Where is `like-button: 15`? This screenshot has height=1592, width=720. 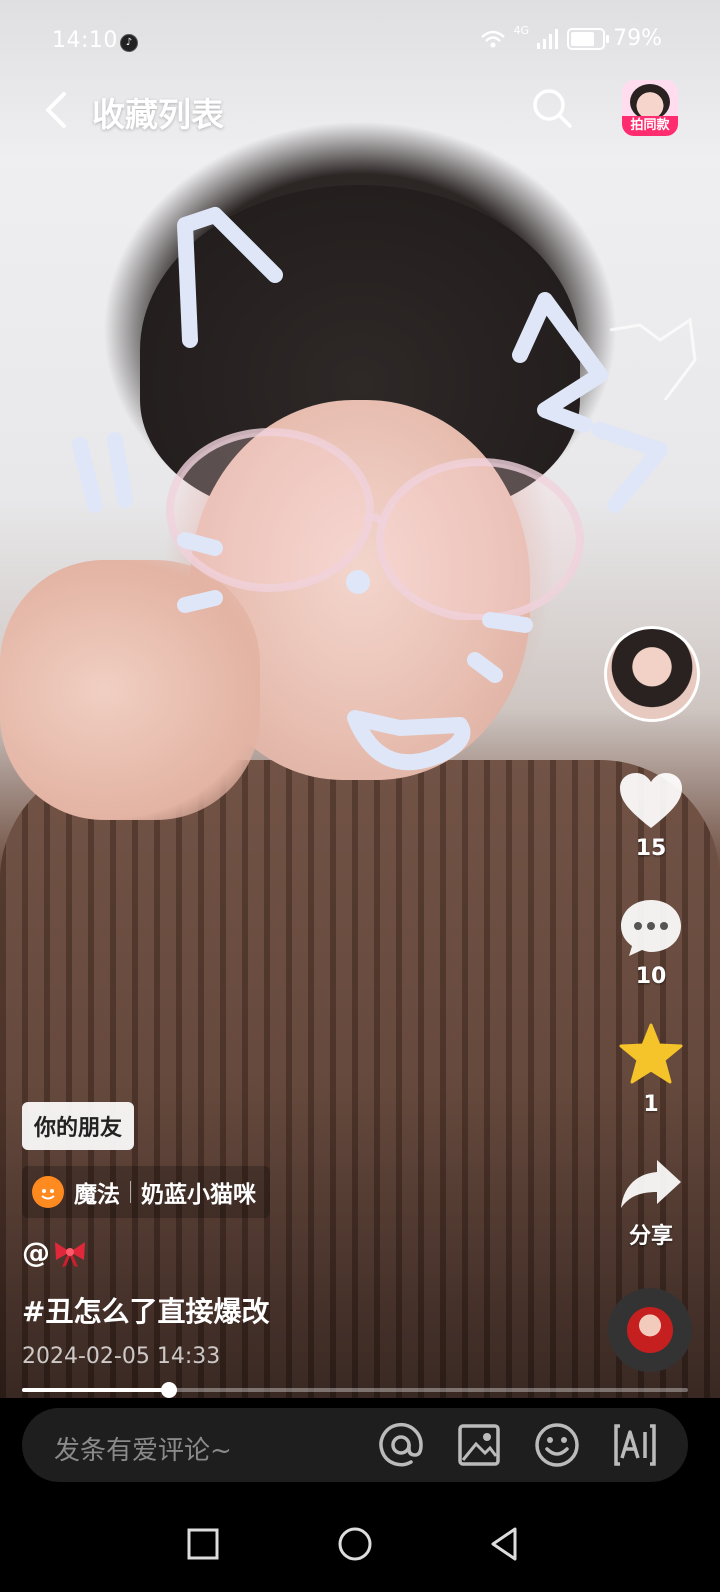
like-button: 15 is located at coordinates (651, 816).